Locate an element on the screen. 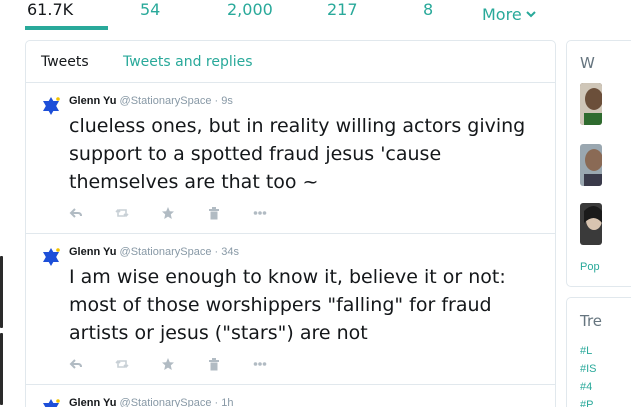 The height and width of the screenshot is (407, 631). tweet-header: Glenn Yu @StationarySpace · 1h is located at coordinates (151, 402).